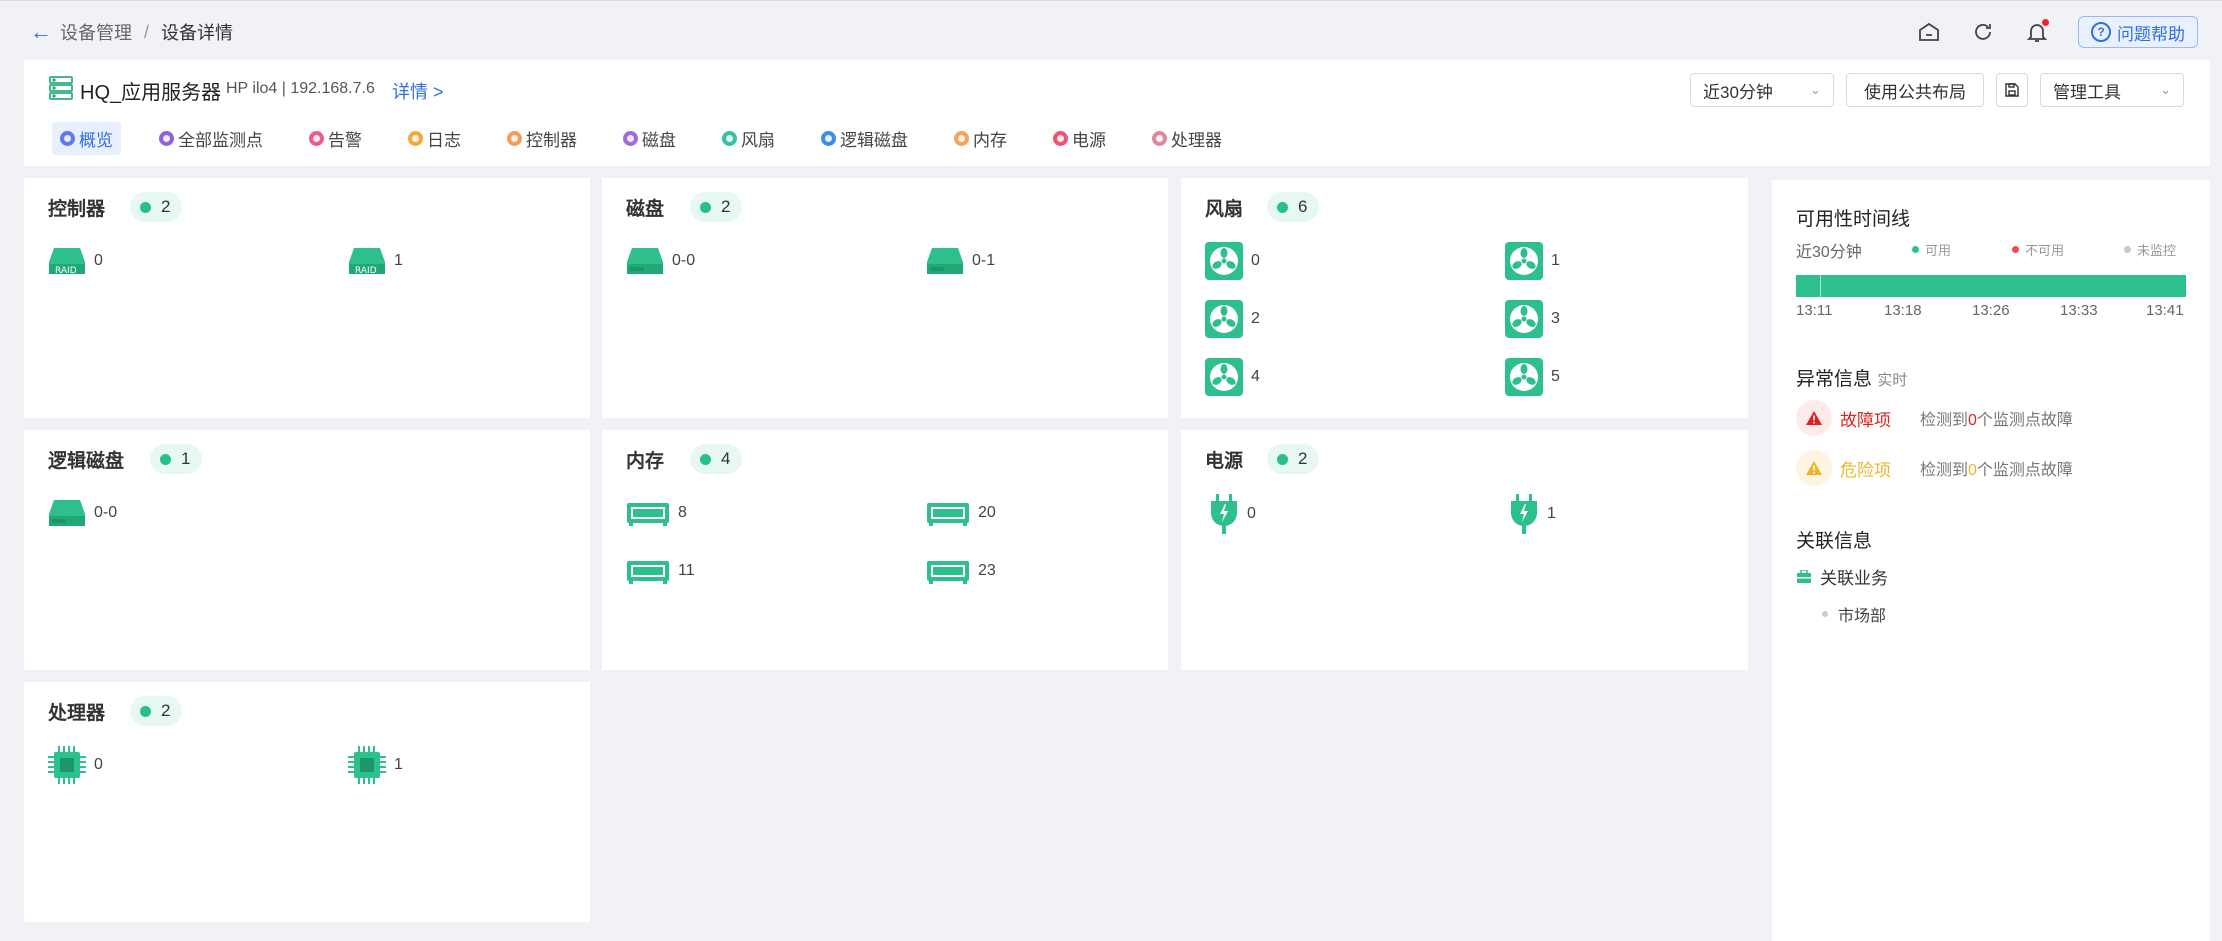  I want to click on fan-item: 4, so click(1232, 377).